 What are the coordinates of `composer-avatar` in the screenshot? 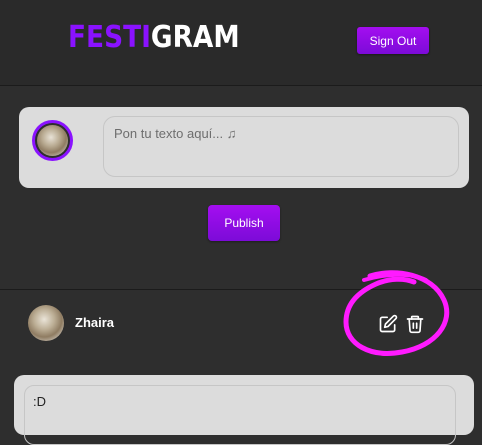 It's located at (52, 140).